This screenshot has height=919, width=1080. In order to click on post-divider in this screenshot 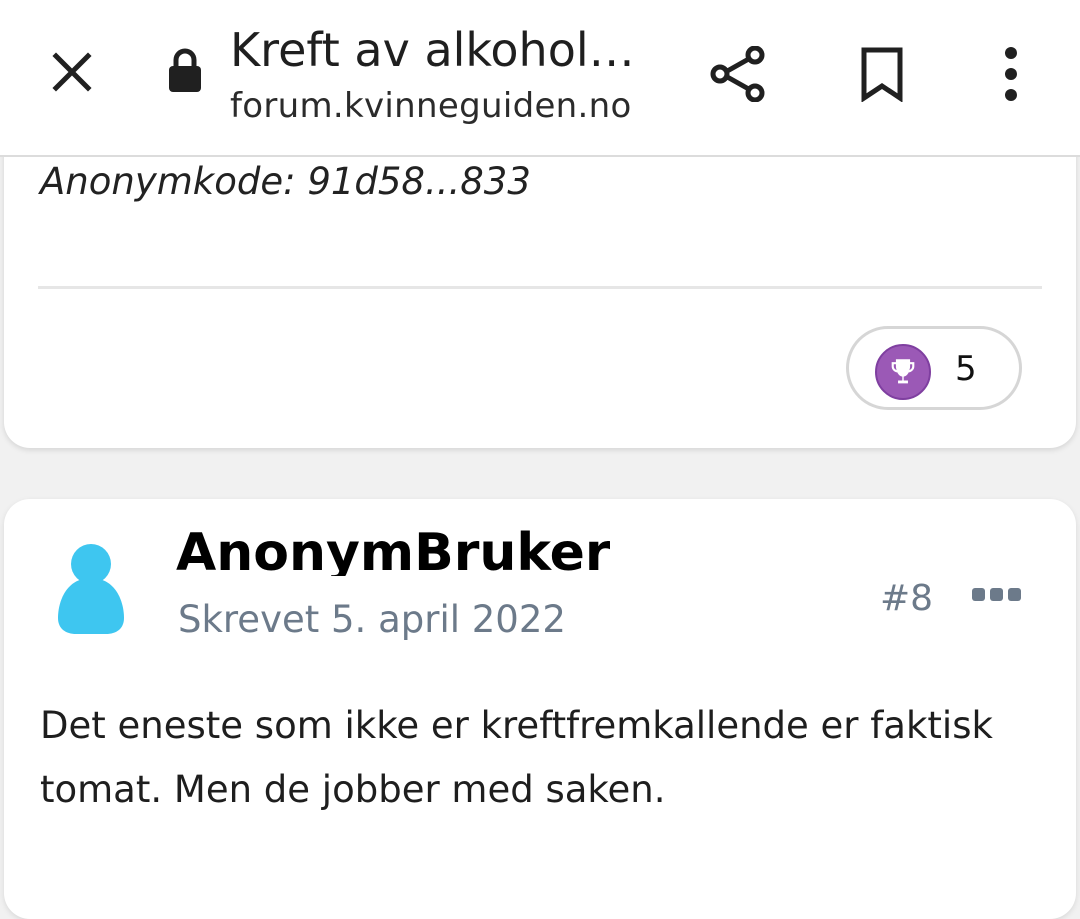, I will do `click(540, 287)`.